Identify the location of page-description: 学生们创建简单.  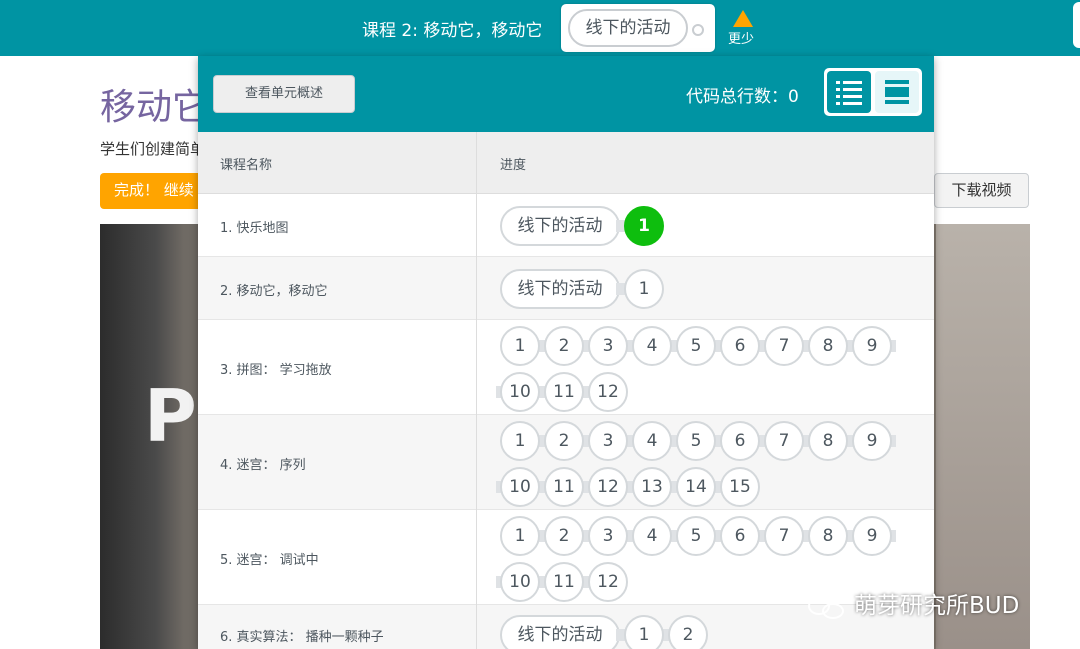
(153, 149).